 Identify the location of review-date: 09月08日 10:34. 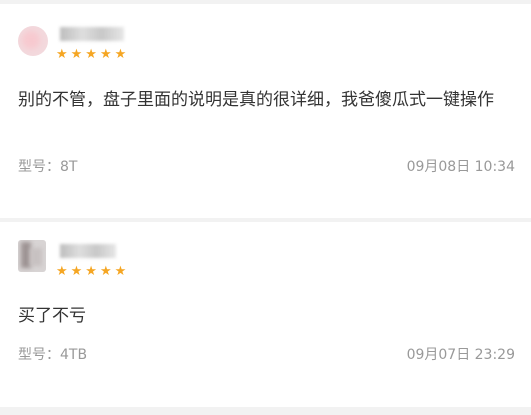
(460, 167).